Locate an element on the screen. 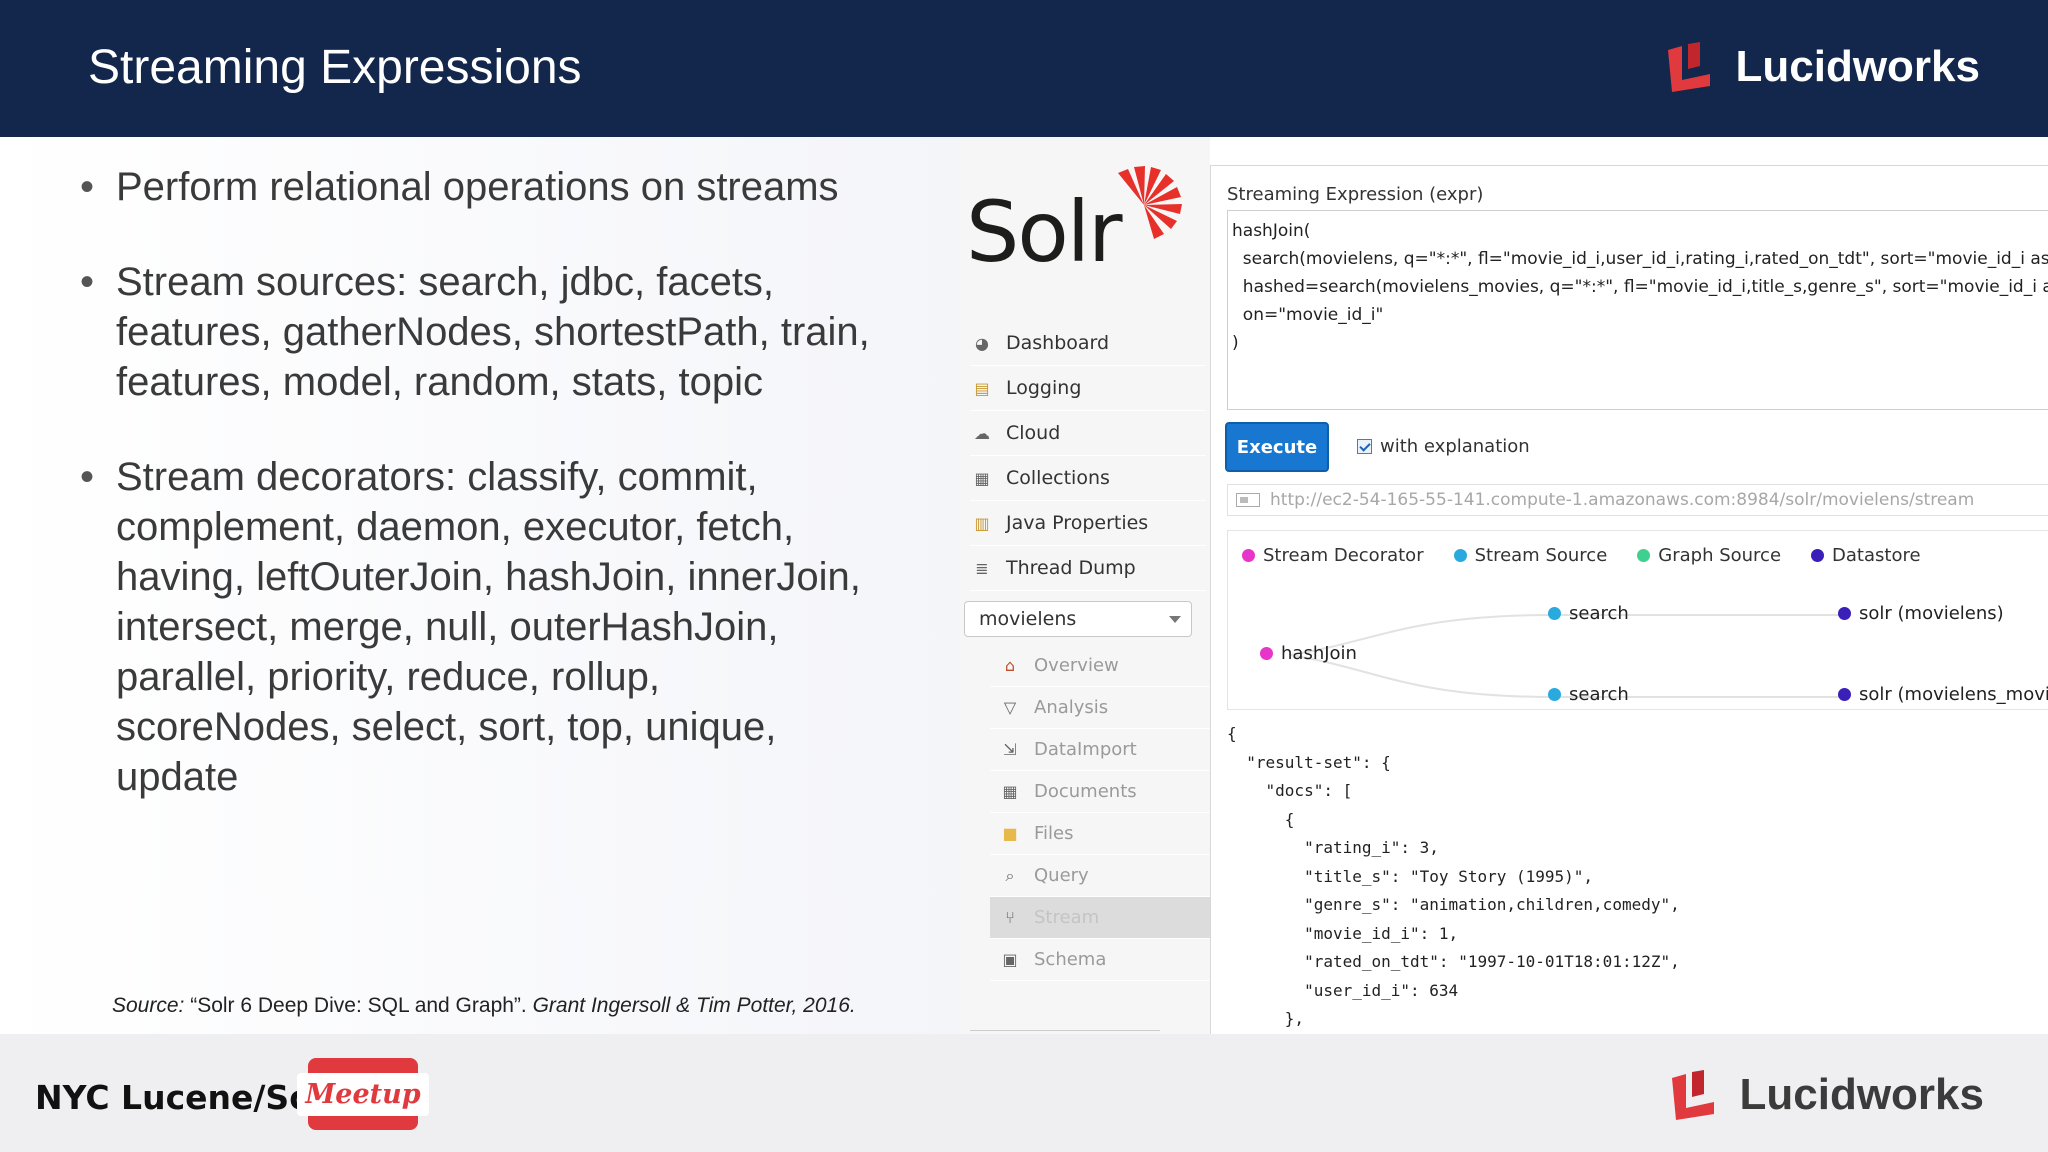  explanation-checkbox is located at coordinates (1364, 446).